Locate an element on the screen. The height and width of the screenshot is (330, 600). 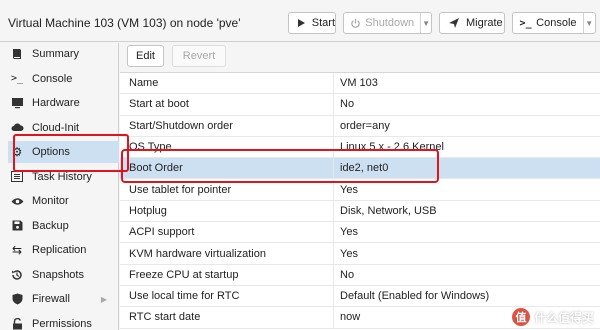
sidebar-item-task-history: Task History is located at coordinates (63, 177).